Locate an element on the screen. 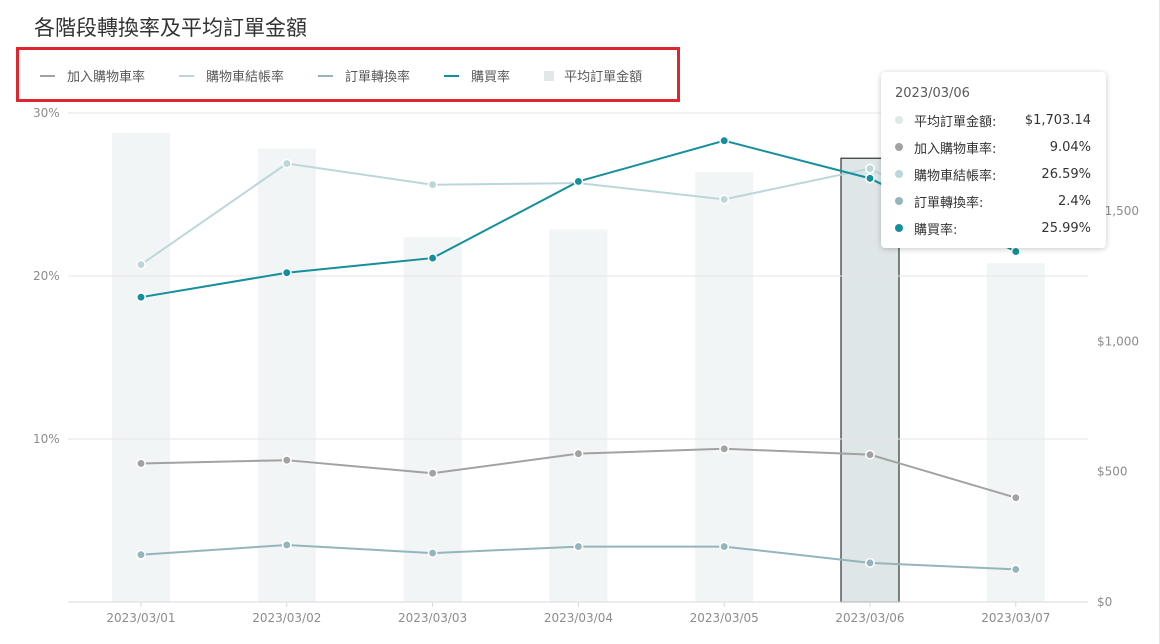 Image resolution: width=1160 pixels, height=644 pixels. tooltip-series-value: 2.4% is located at coordinates (1074, 201).